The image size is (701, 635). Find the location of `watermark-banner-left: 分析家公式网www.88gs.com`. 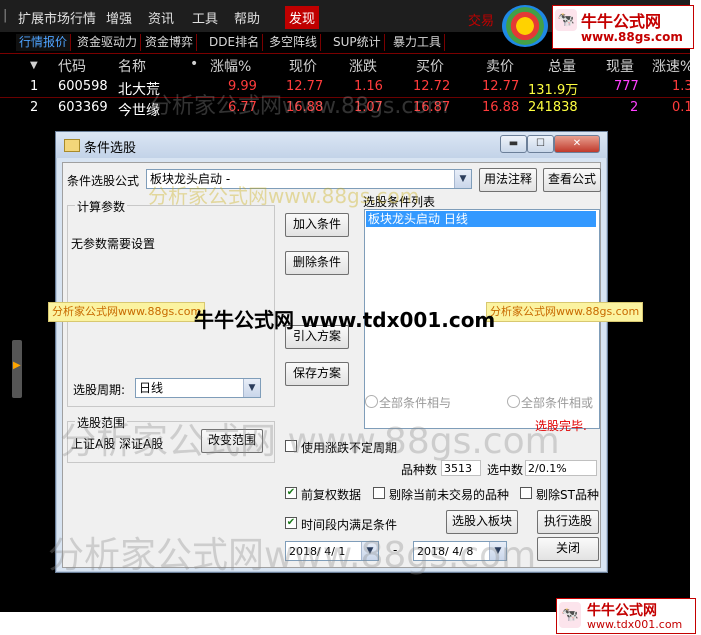

watermark-banner-left: 分析家公式网www.88gs.com is located at coordinates (127, 312).